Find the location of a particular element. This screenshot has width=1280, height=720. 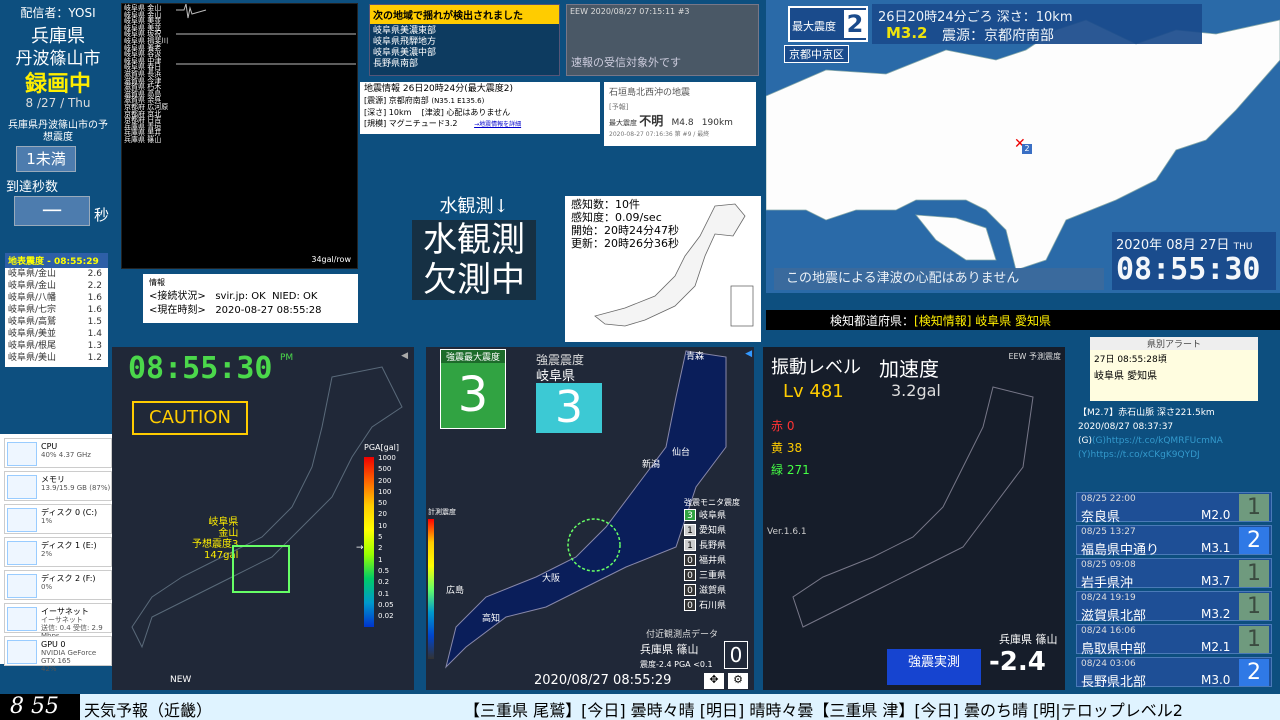

quake-date: 08/25 13:27 is located at coordinates (1108, 532).